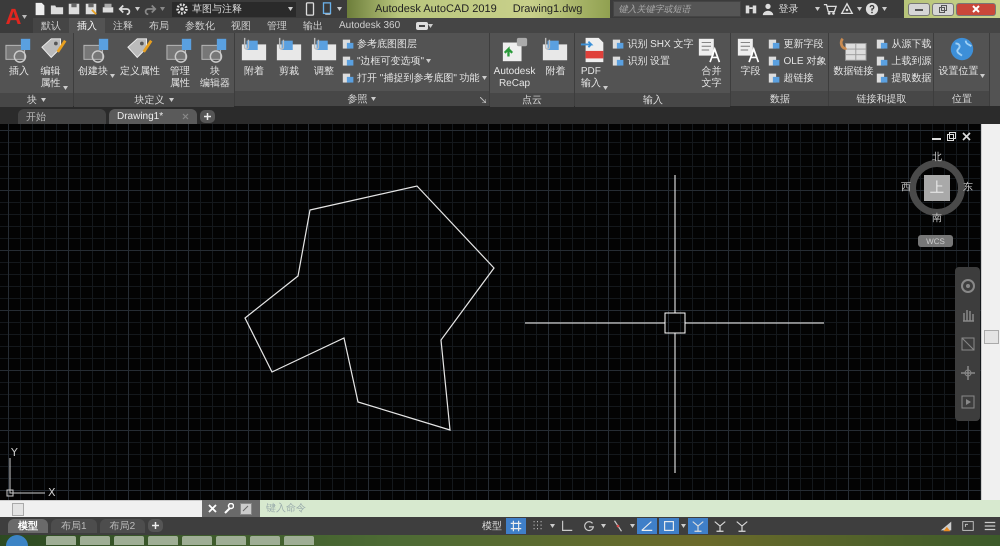 This screenshot has width=1000, height=546. Describe the element at coordinates (414, 78) in the screenshot. I see `ribbon-button: 打开 "捕捉到参考底图" 功能` at that location.